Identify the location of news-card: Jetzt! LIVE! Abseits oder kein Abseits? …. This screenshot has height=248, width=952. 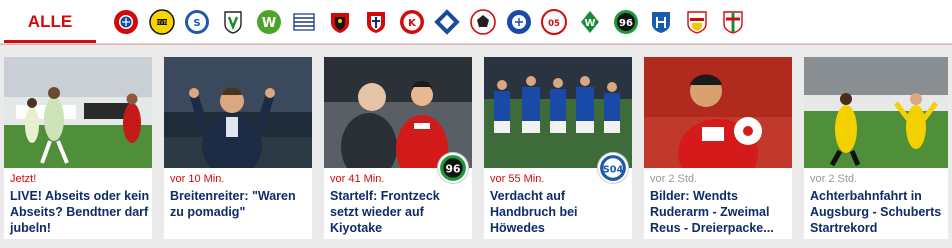
(78, 148).